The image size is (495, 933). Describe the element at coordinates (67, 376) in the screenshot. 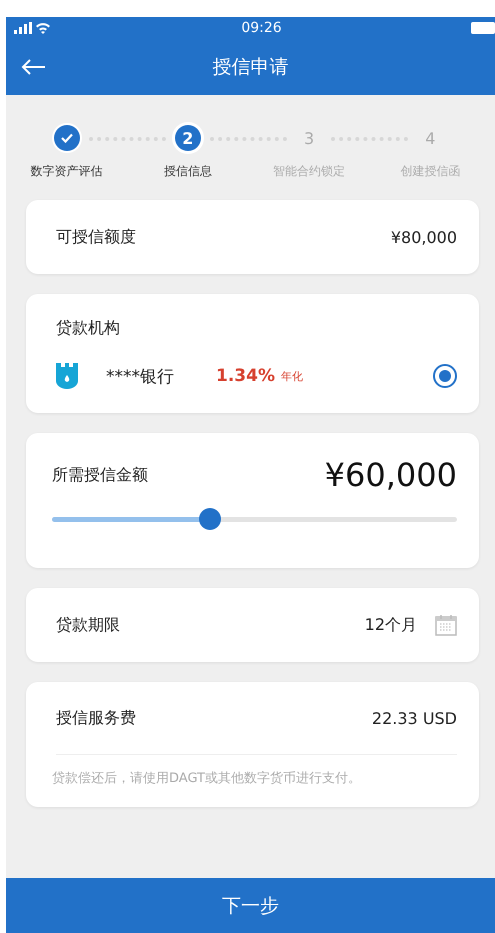

I see `tower-icon` at that location.